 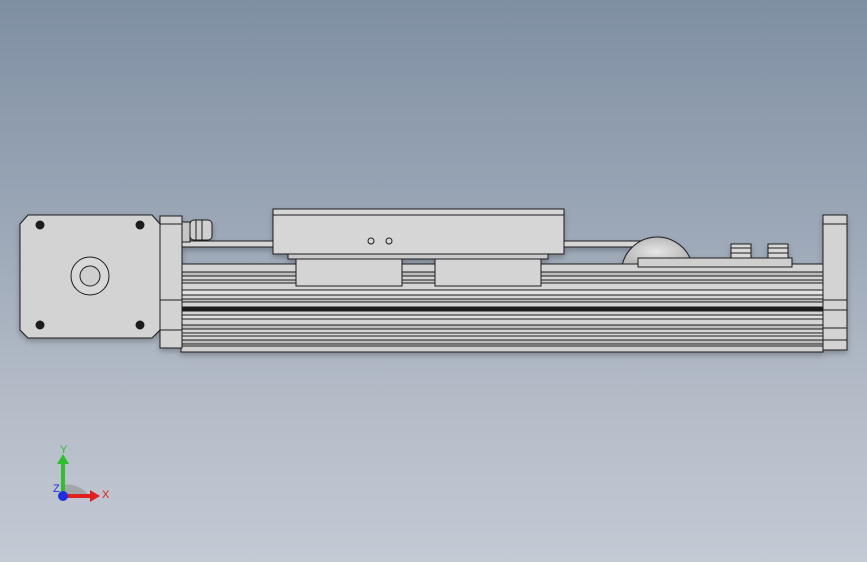 What do you see at coordinates (56, 489) in the screenshot?
I see `z-axis-label: Z` at bounding box center [56, 489].